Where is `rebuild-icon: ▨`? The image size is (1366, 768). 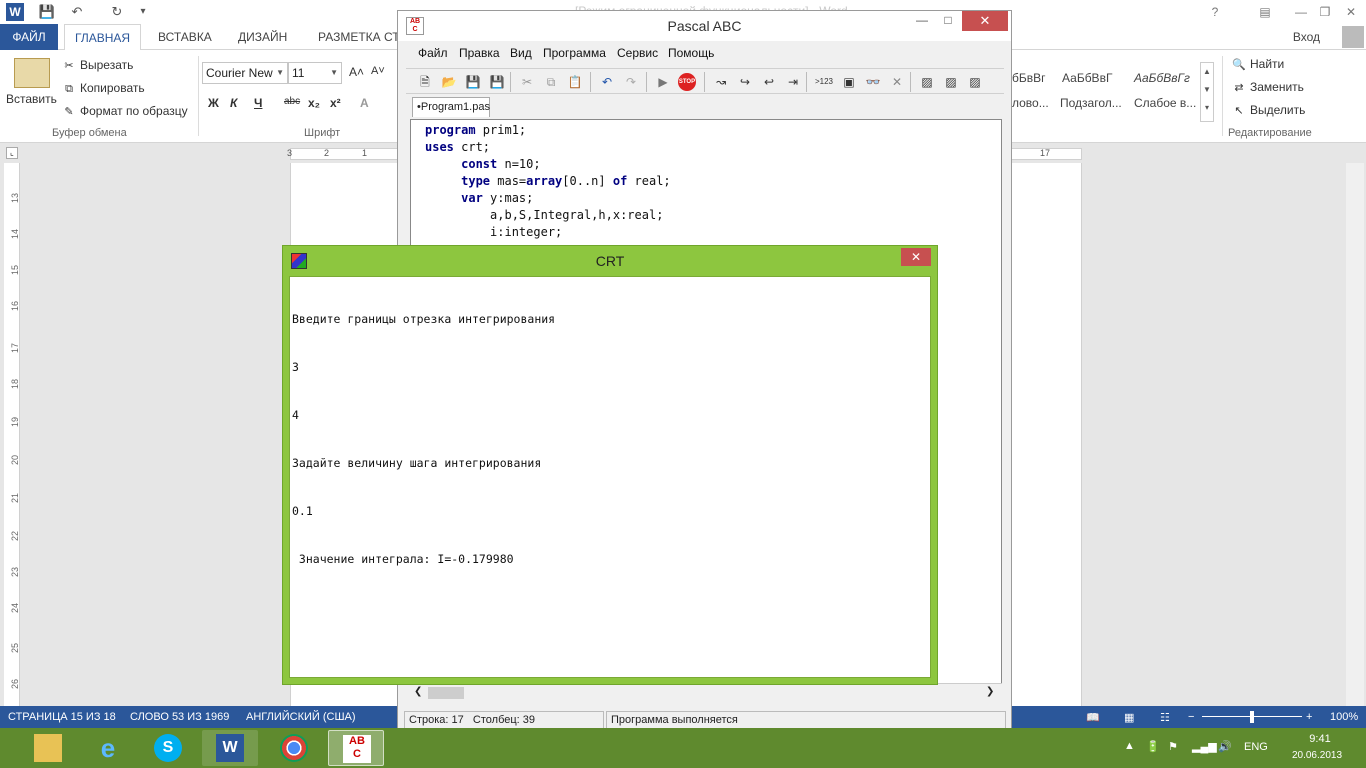 rebuild-icon: ▨ is located at coordinates (975, 82).